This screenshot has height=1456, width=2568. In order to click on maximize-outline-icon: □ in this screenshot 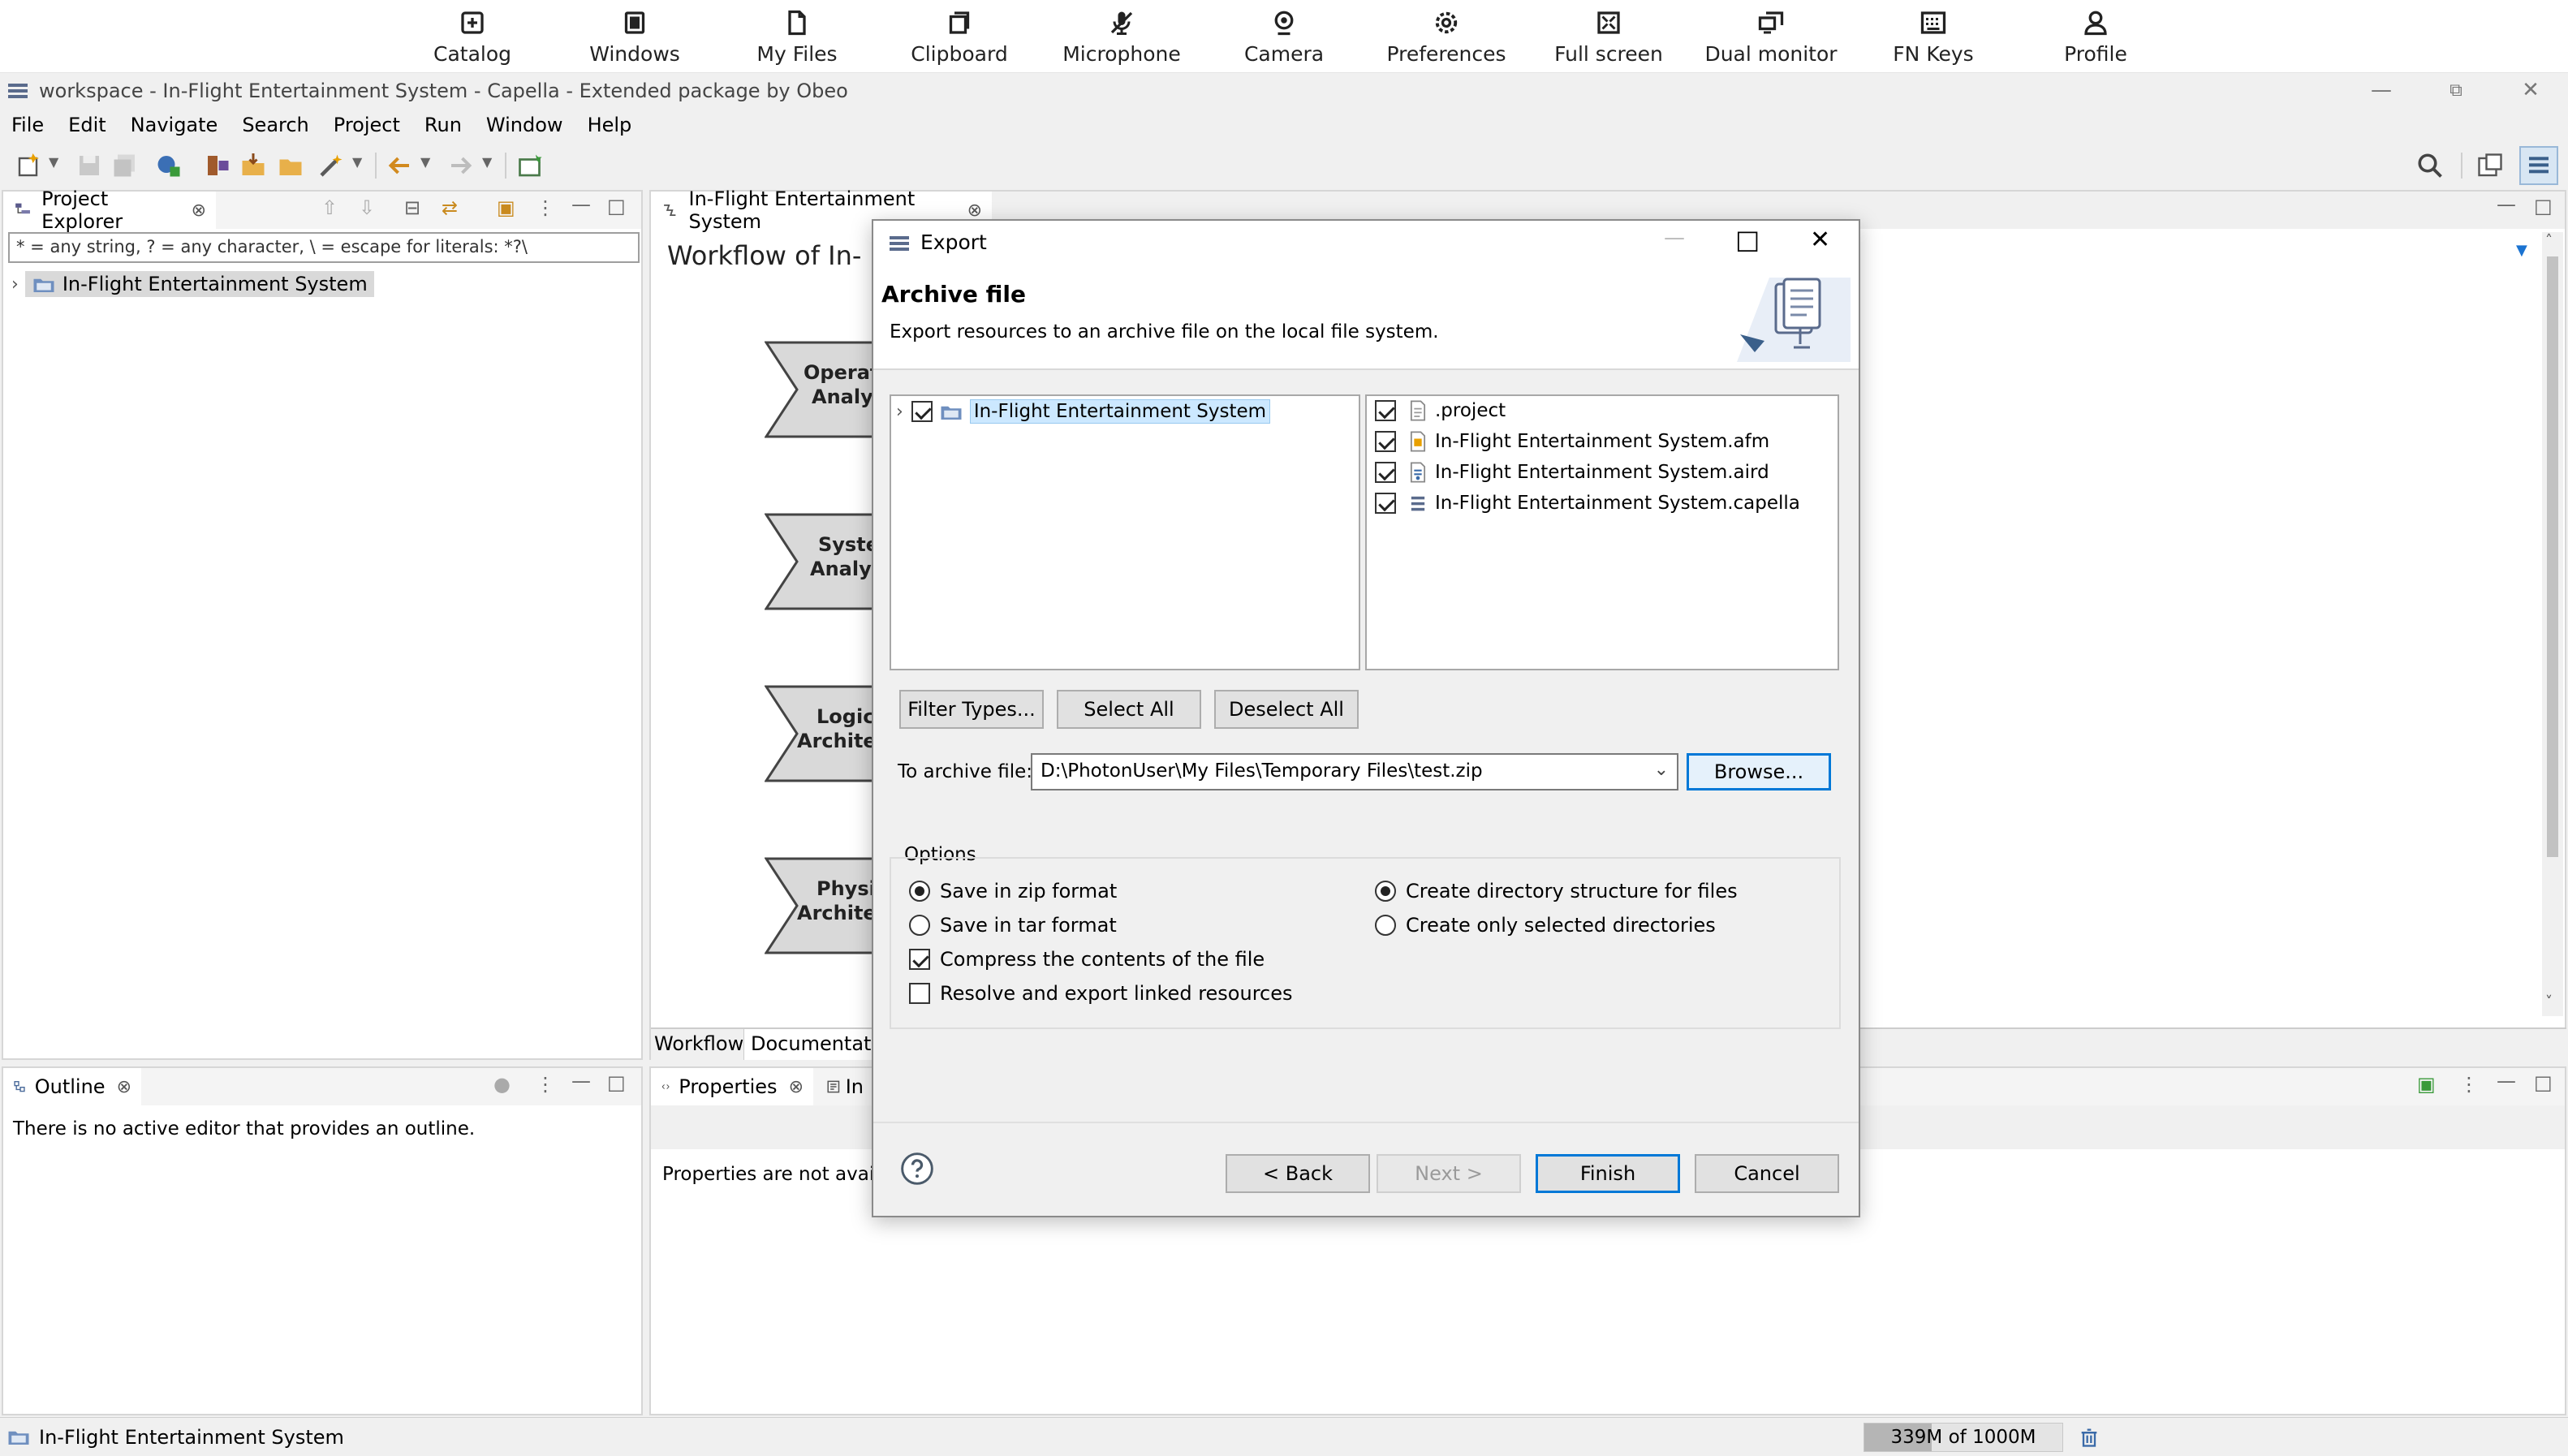, I will do `click(616, 1082)`.